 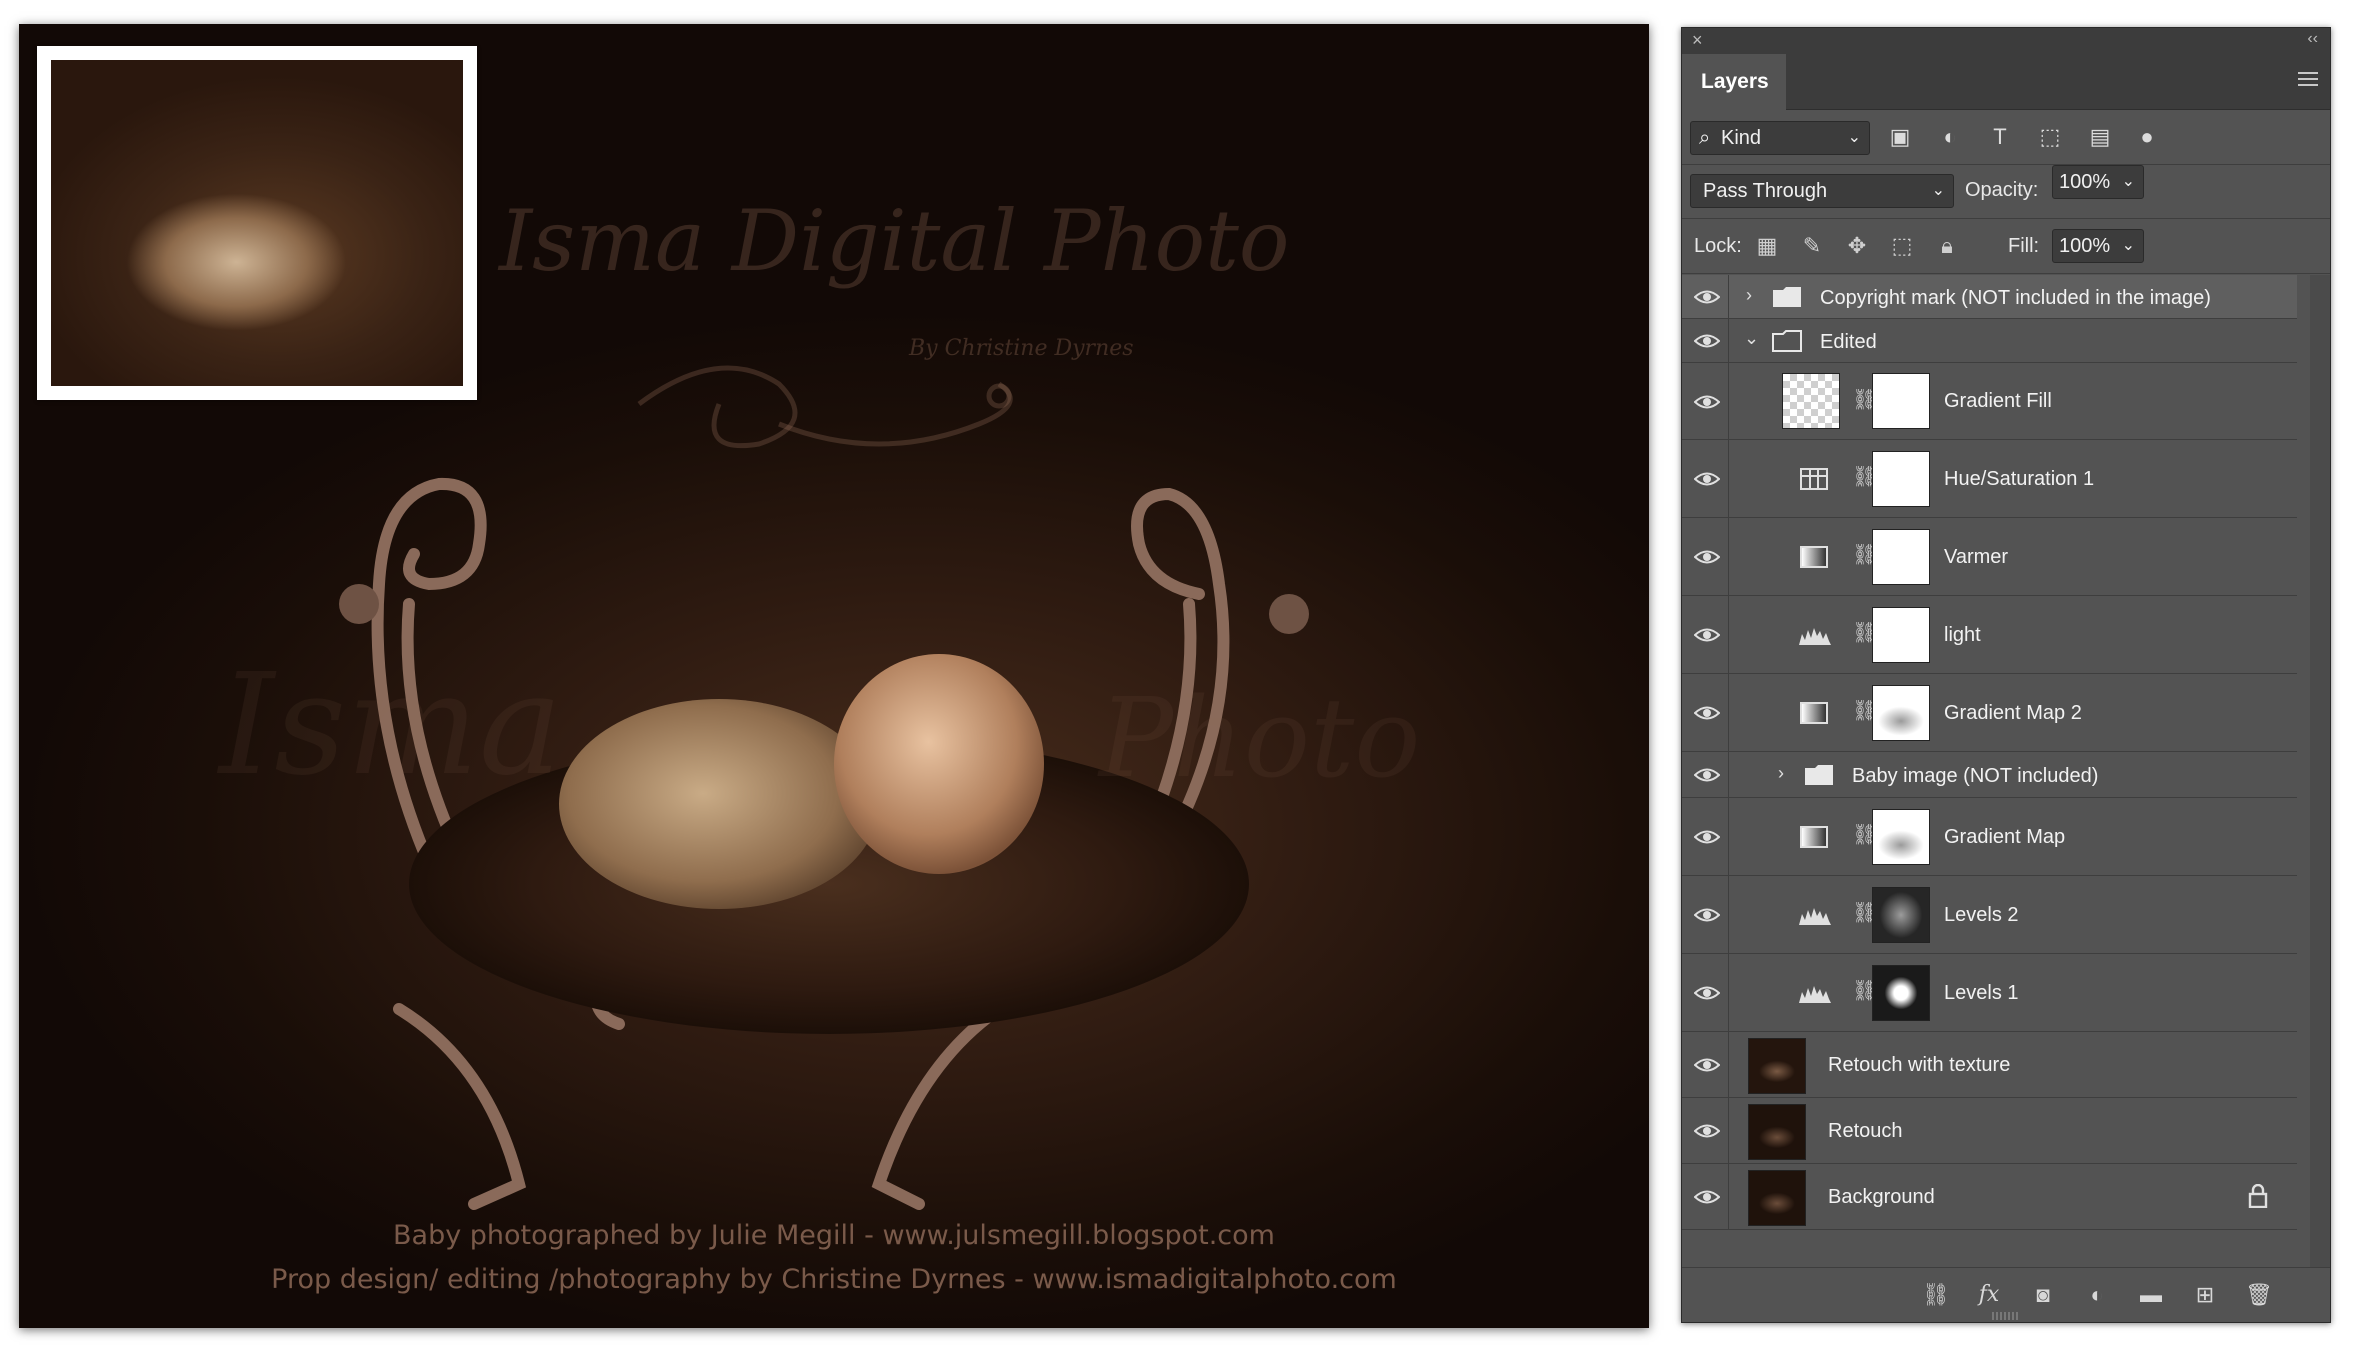 What do you see at coordinates (1975, 776) in the screenshot?
I see `layer-name: Baby image (NOT included)` at bounding box center [1975, 776].